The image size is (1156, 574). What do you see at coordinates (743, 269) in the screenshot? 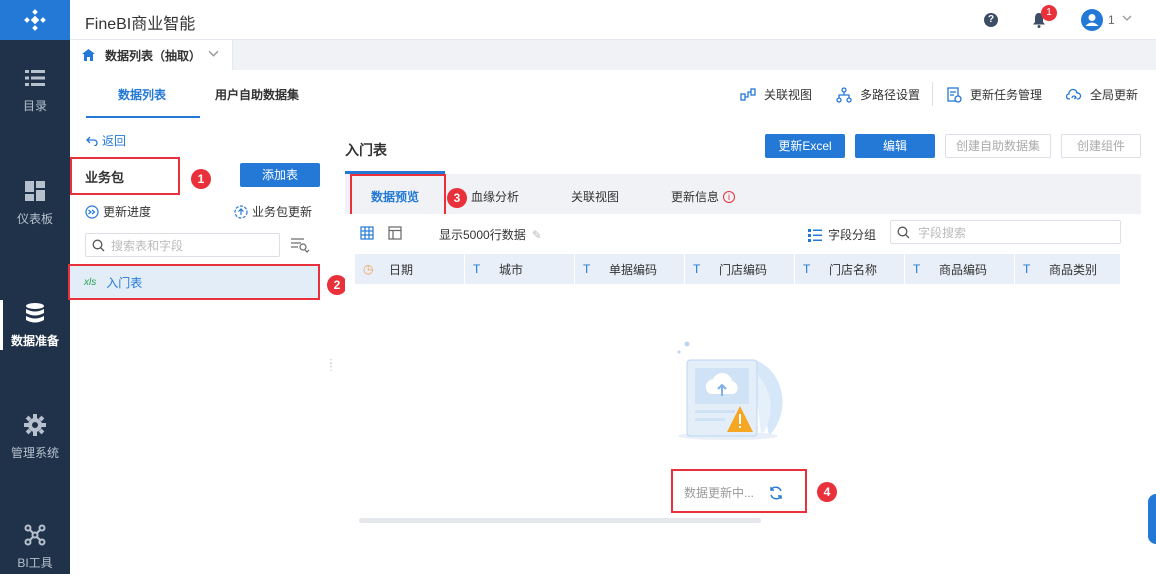
I see `column-name: 门店编码` at bounding box center [743, 269].